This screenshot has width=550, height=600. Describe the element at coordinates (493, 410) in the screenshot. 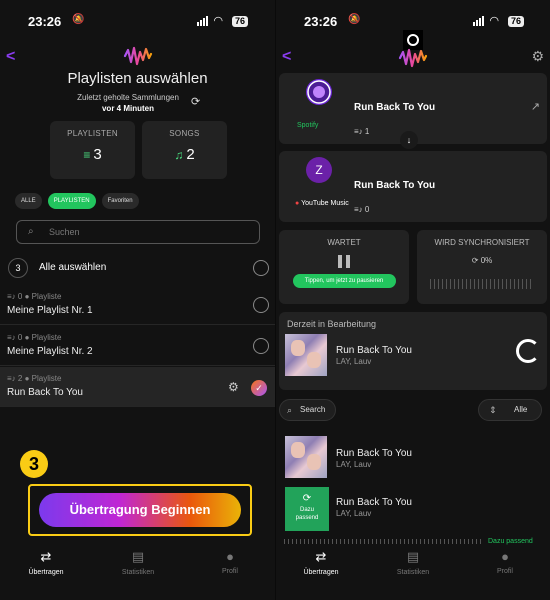

I see `sort-icon: ⇕` at that location.